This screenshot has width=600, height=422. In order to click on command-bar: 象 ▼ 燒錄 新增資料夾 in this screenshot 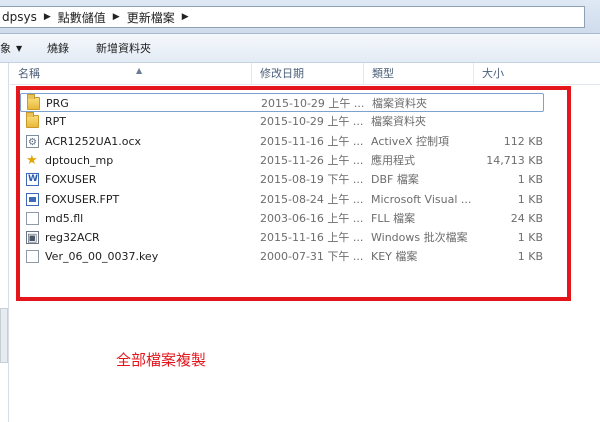, I will do `click(300, 48)`.